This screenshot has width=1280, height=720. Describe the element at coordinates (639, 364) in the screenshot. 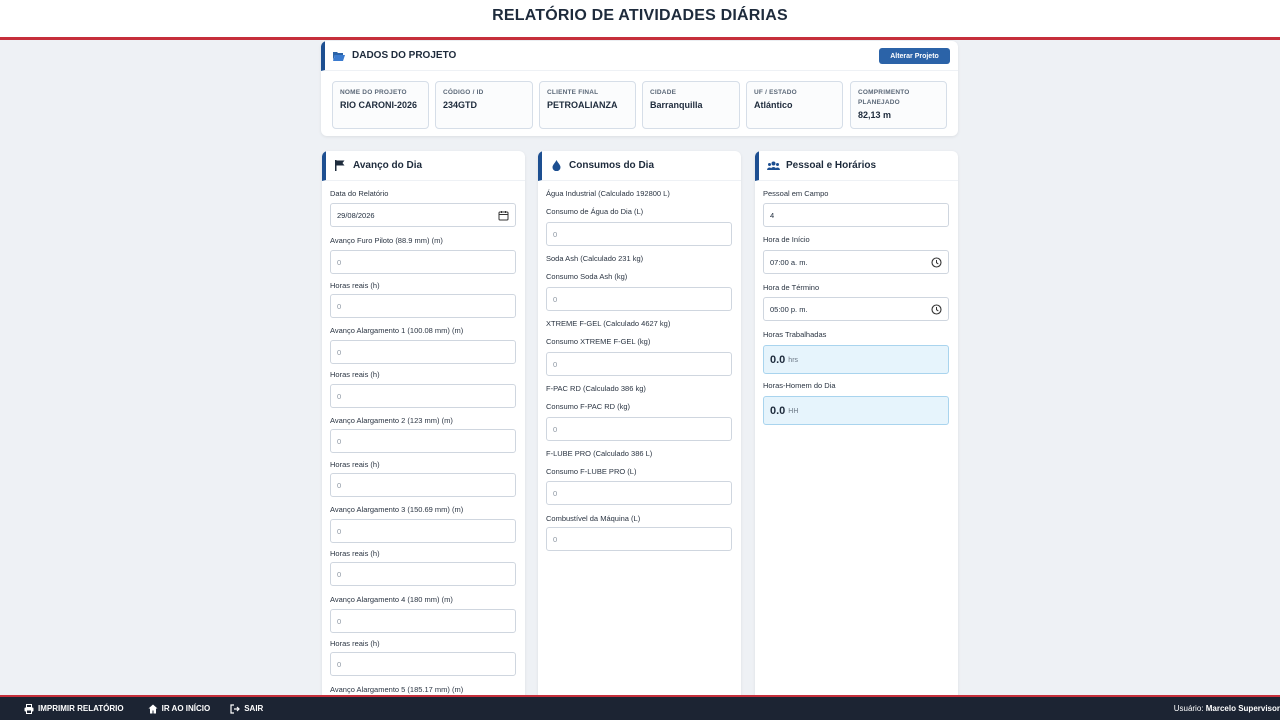

I see `gel-input: 0` at that location.